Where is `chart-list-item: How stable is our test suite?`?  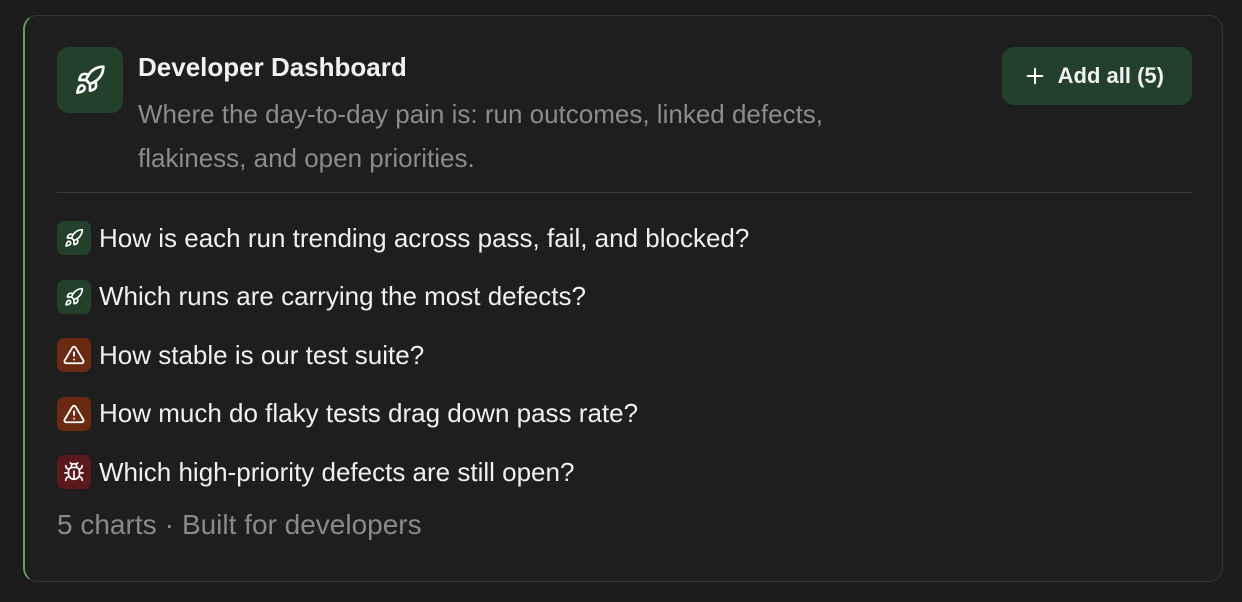
chart-list-item: How stable is our test suite? is located at coordinates (403, 355).